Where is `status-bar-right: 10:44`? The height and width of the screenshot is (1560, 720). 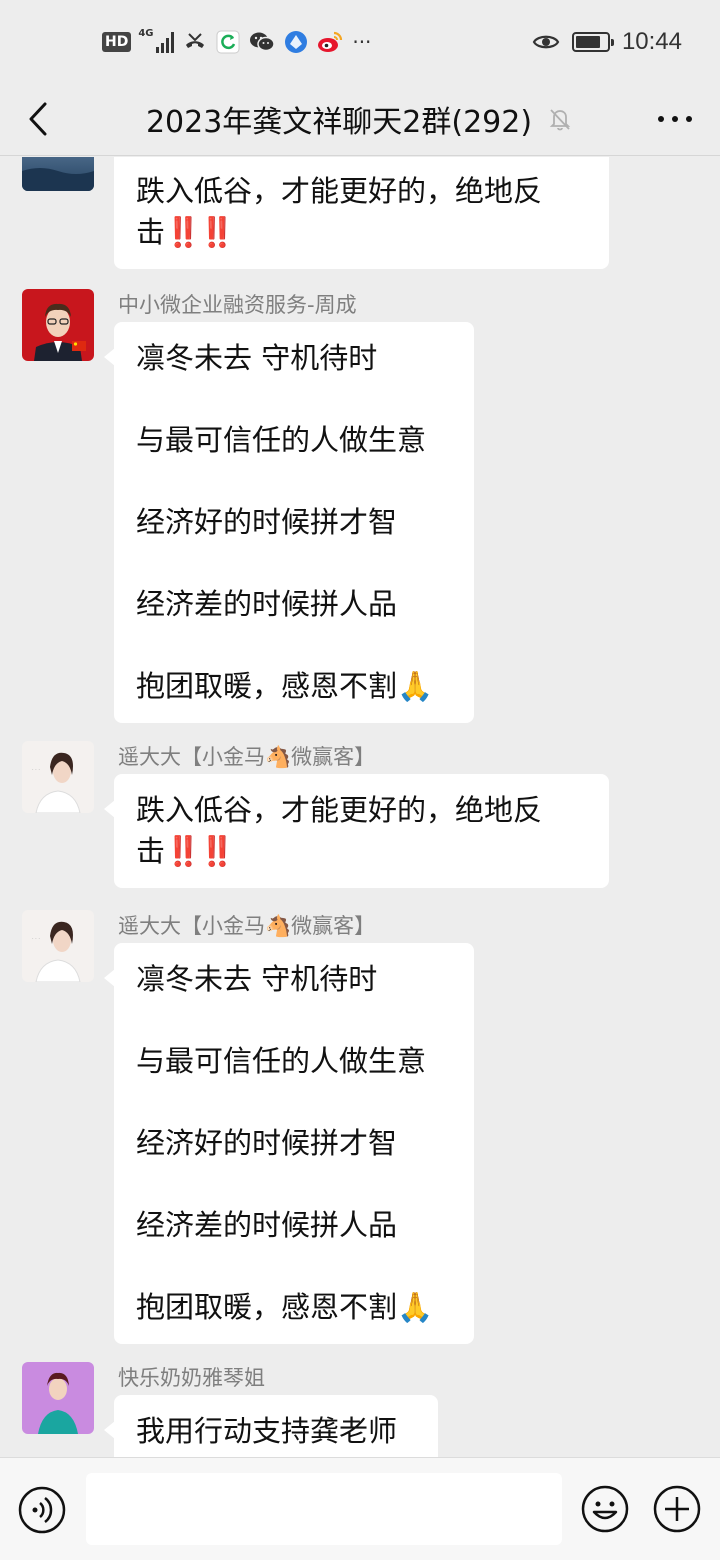
status-bar-right: 10:44 is located at coordinates (607, 42).